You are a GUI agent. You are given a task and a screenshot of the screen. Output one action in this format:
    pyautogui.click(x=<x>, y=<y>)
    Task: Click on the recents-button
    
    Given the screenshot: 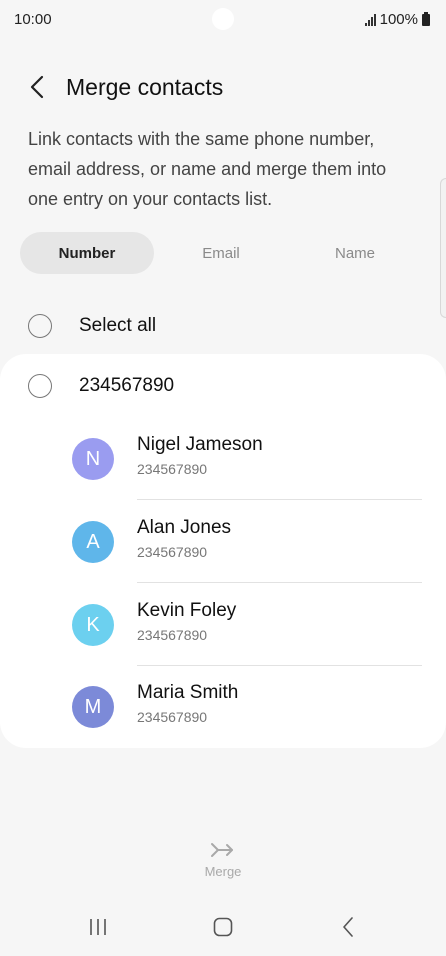 What is the action you would take?
    pyautogui.click(x=98, y=927)
    